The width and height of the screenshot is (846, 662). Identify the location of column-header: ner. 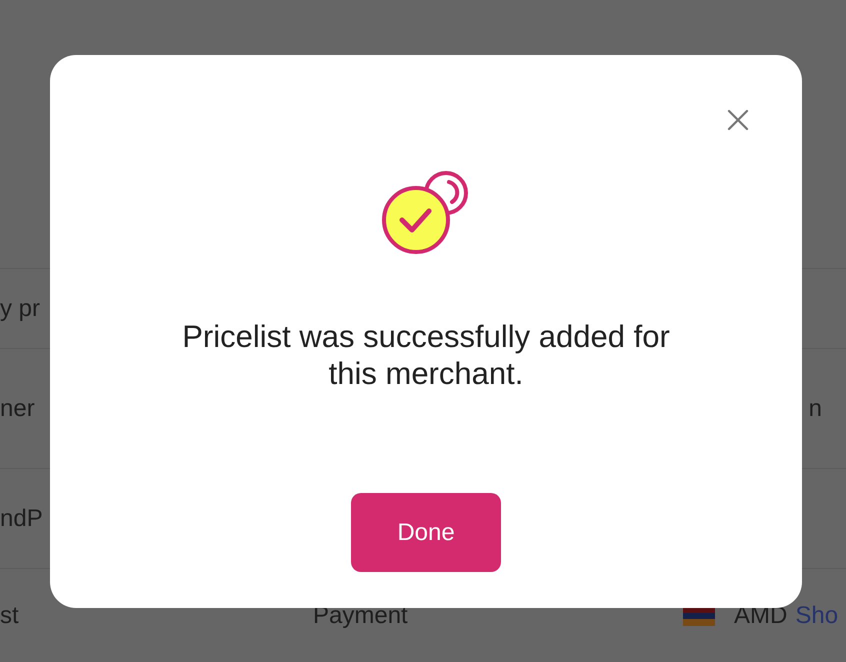
(17, 409).